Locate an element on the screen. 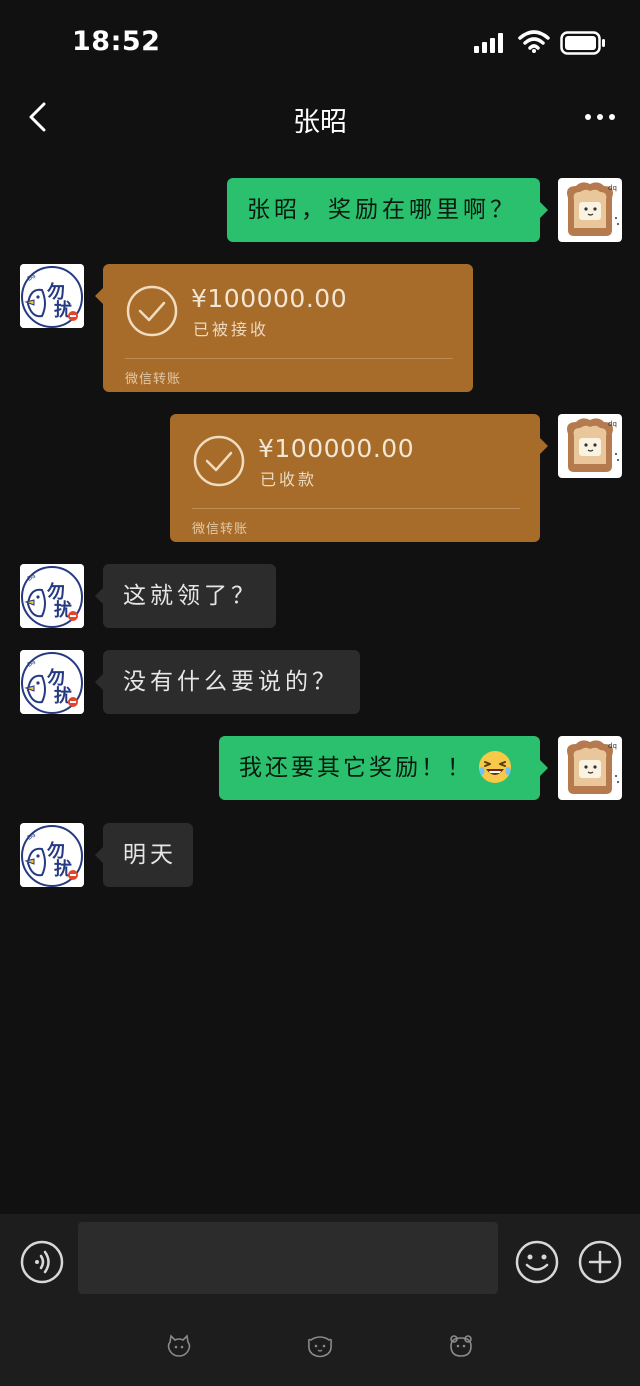 This screenshot has height=1386, width=640. message-text: 这就领了？ is located at coordinates (190, 596).